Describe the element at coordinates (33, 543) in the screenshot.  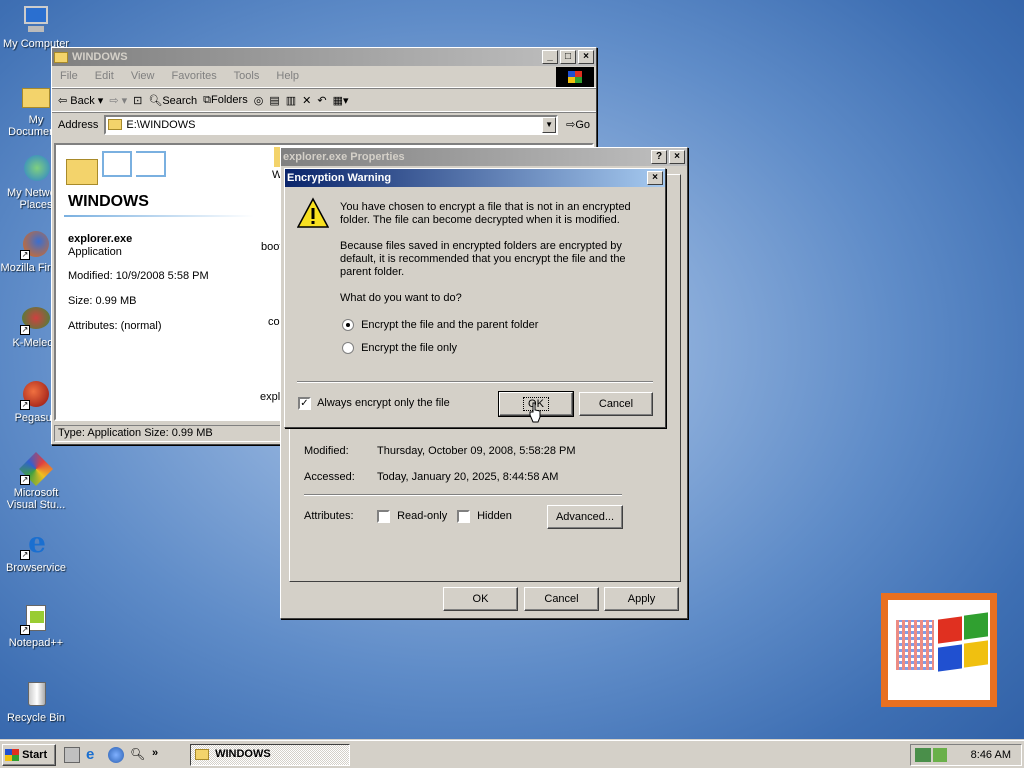
I see `internet-explorer-icon: e ↗` at that location.